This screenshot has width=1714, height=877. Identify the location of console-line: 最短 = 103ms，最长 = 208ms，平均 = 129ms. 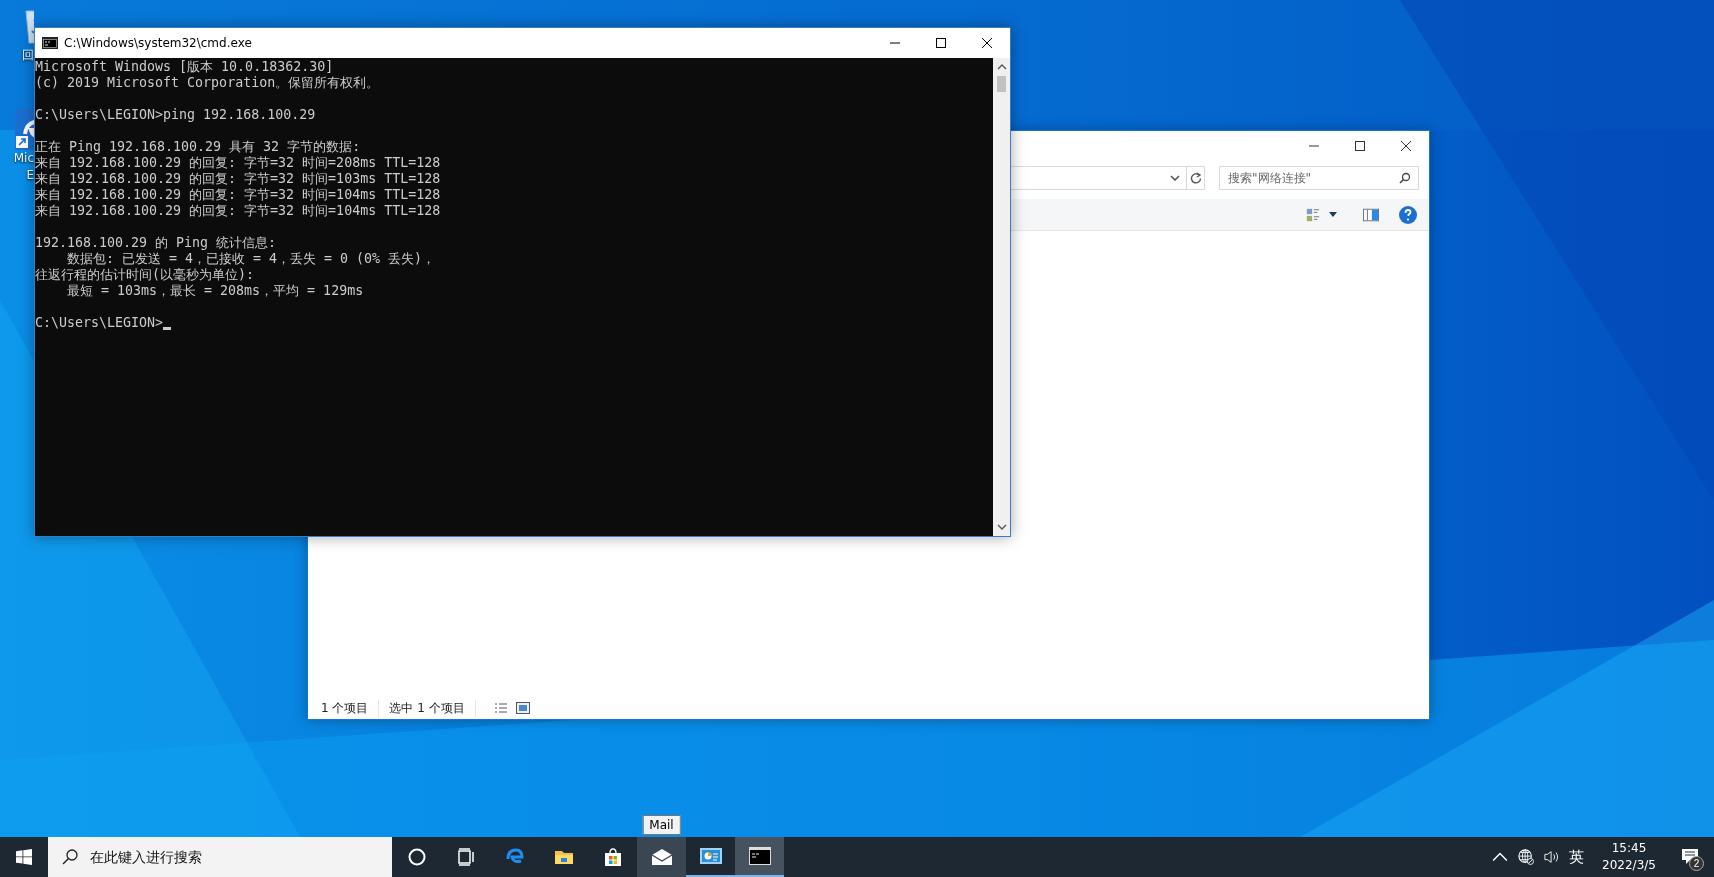
(215, 291).